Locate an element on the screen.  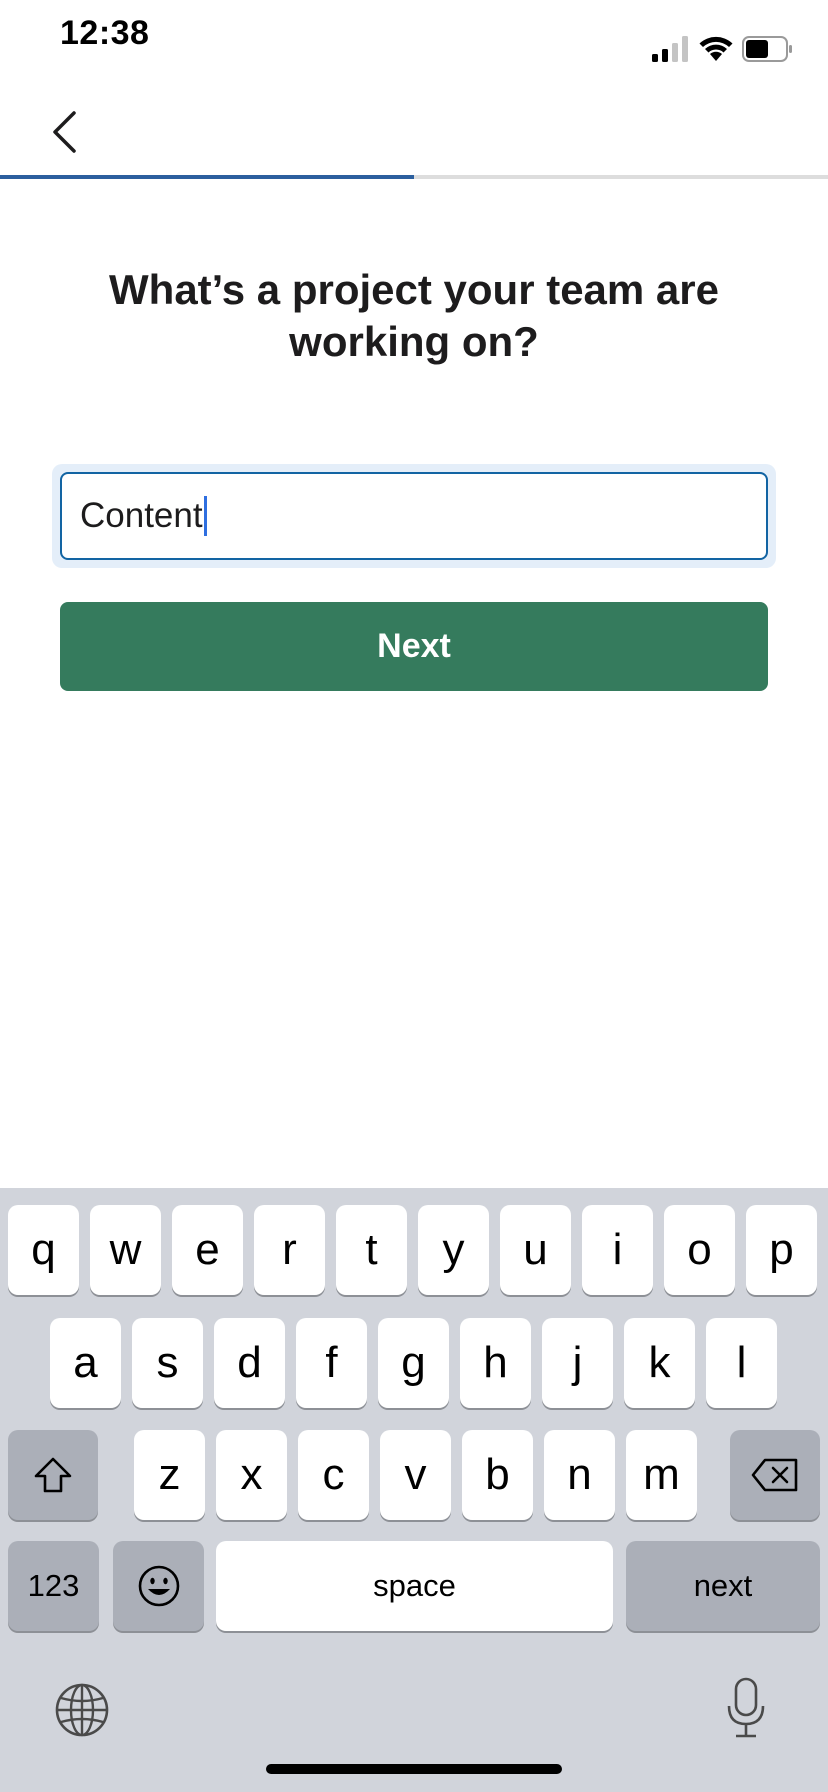
key-h: h is located at coordinates (495, 1363).